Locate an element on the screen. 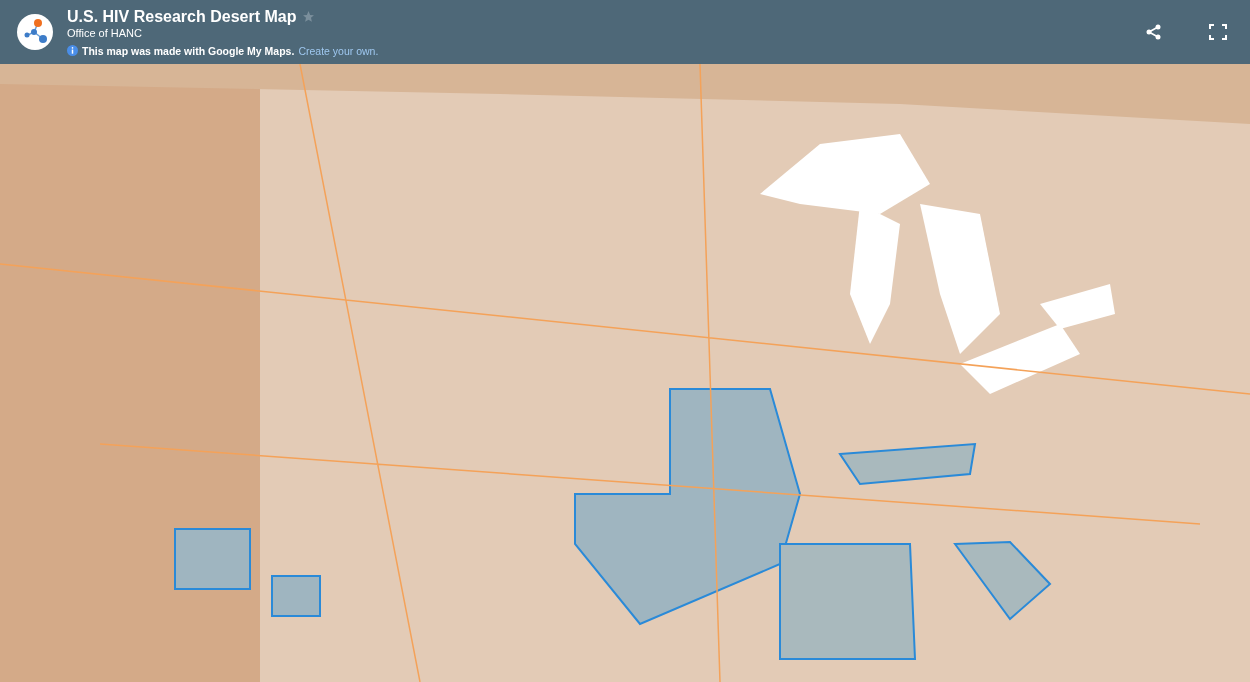 The height and width of the screenshot is (682, 1250). notice-text: This map was made with Google My Maps. is located at coordinates (188, 50).